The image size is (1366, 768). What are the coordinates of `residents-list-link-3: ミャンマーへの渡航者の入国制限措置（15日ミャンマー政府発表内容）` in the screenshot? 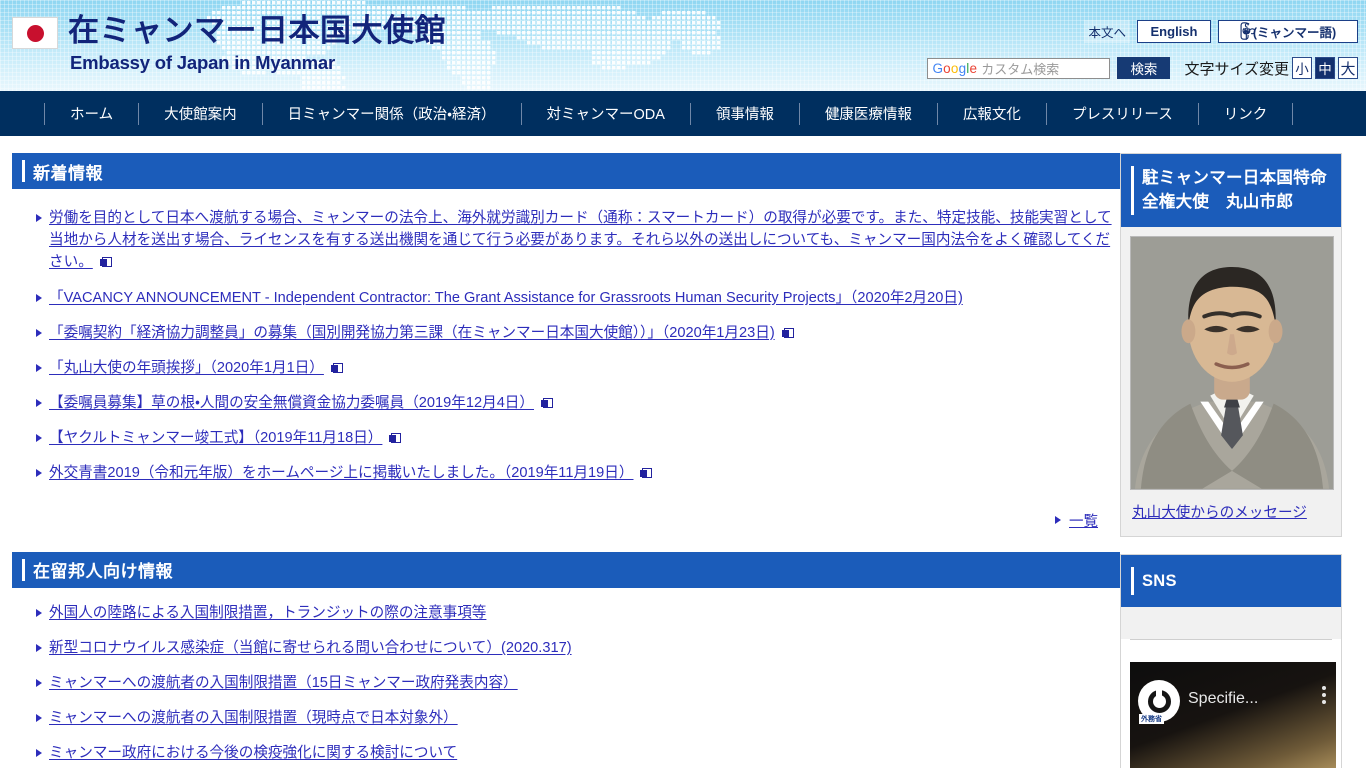 It's located at (283, 683).